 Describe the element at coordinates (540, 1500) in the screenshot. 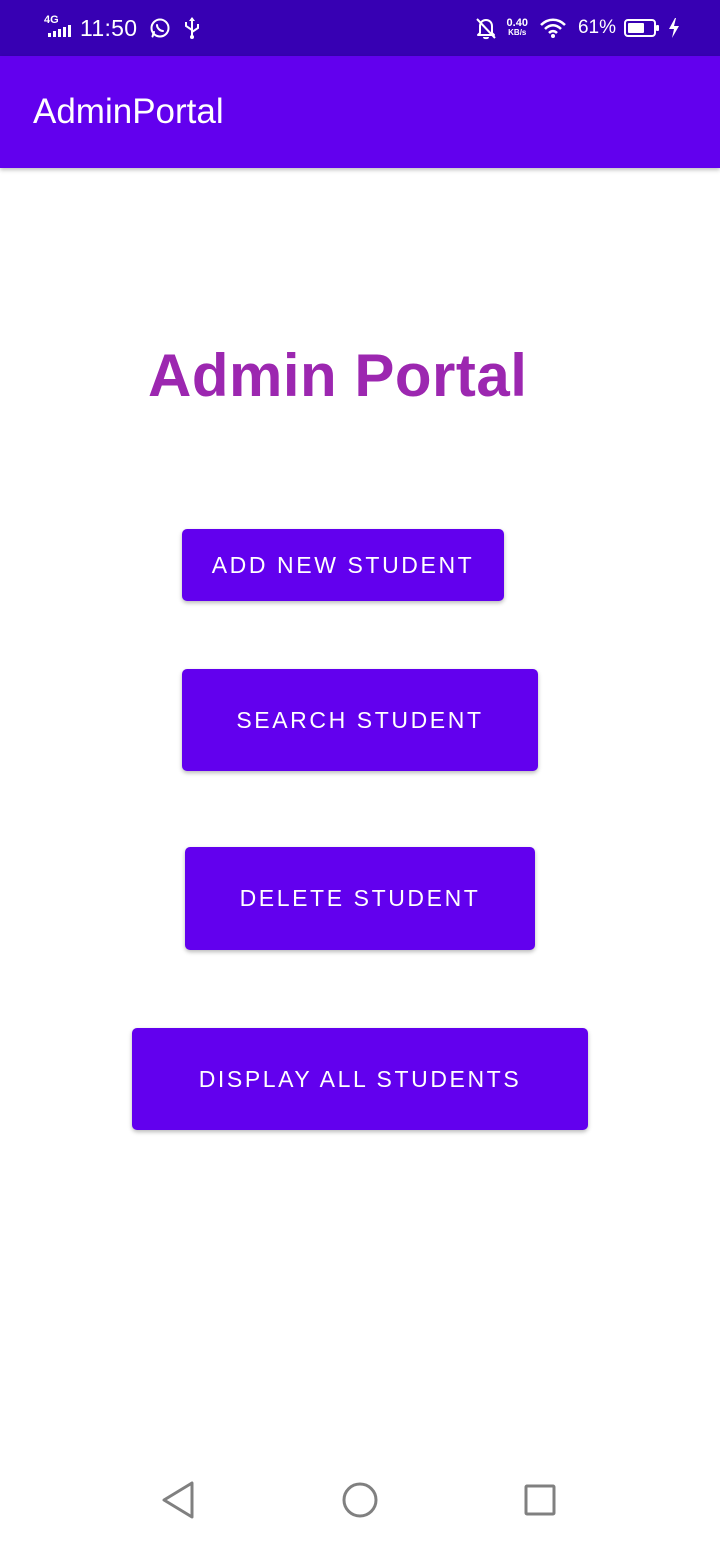

I see `recents-icon` at that location.